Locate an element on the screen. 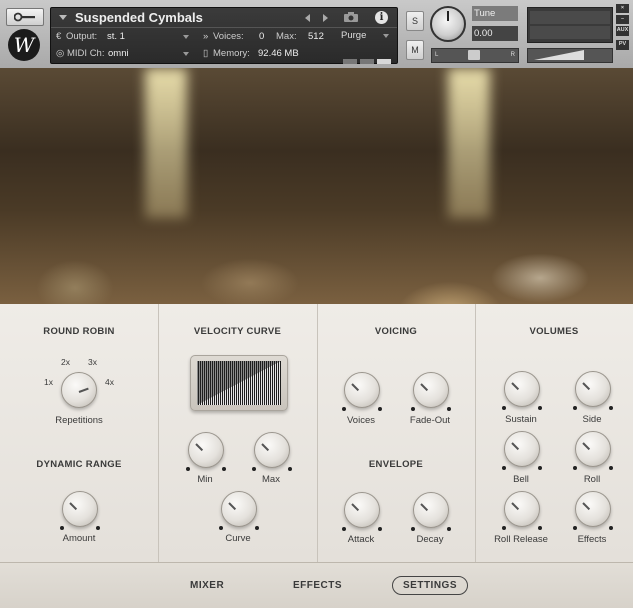  info-icon: i is located at coordinates (381, 17).